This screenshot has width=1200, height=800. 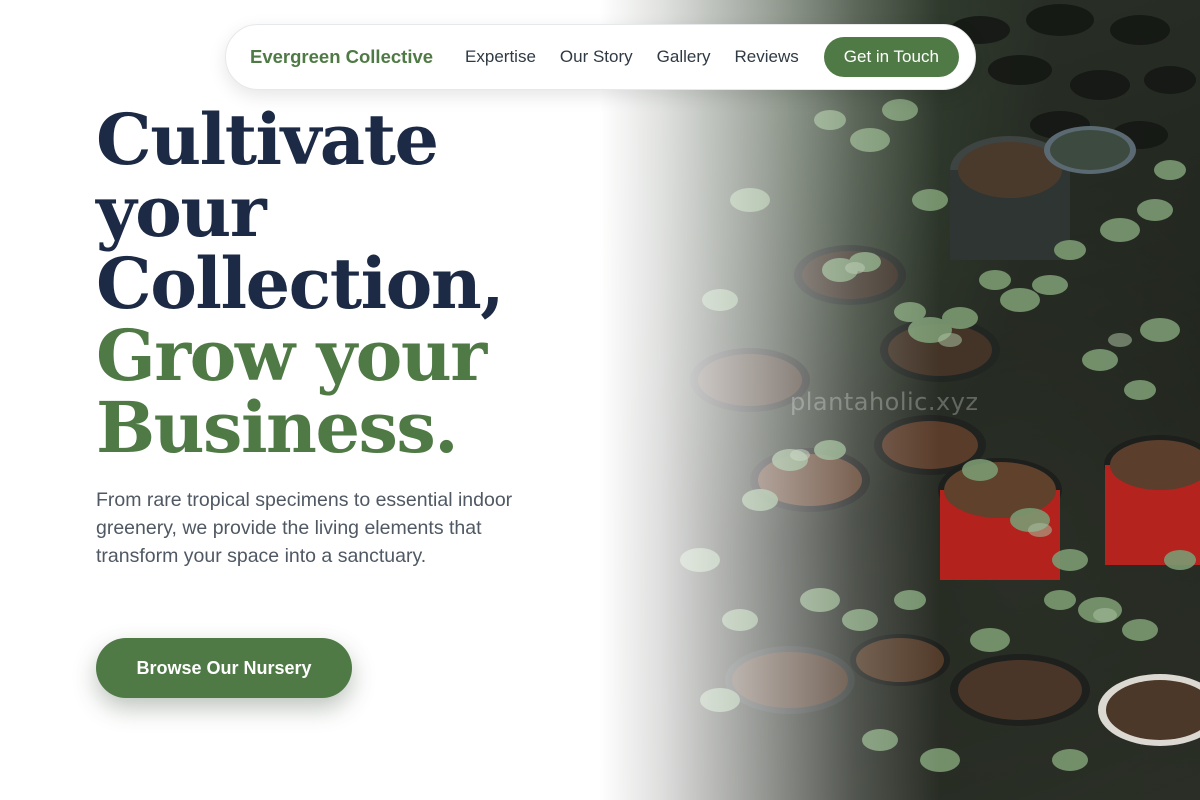 What do you see at coordinates (596, 57) in the screenshot?
I see `nav-link-our-story: Our Story` at bounding box center [596, 57].